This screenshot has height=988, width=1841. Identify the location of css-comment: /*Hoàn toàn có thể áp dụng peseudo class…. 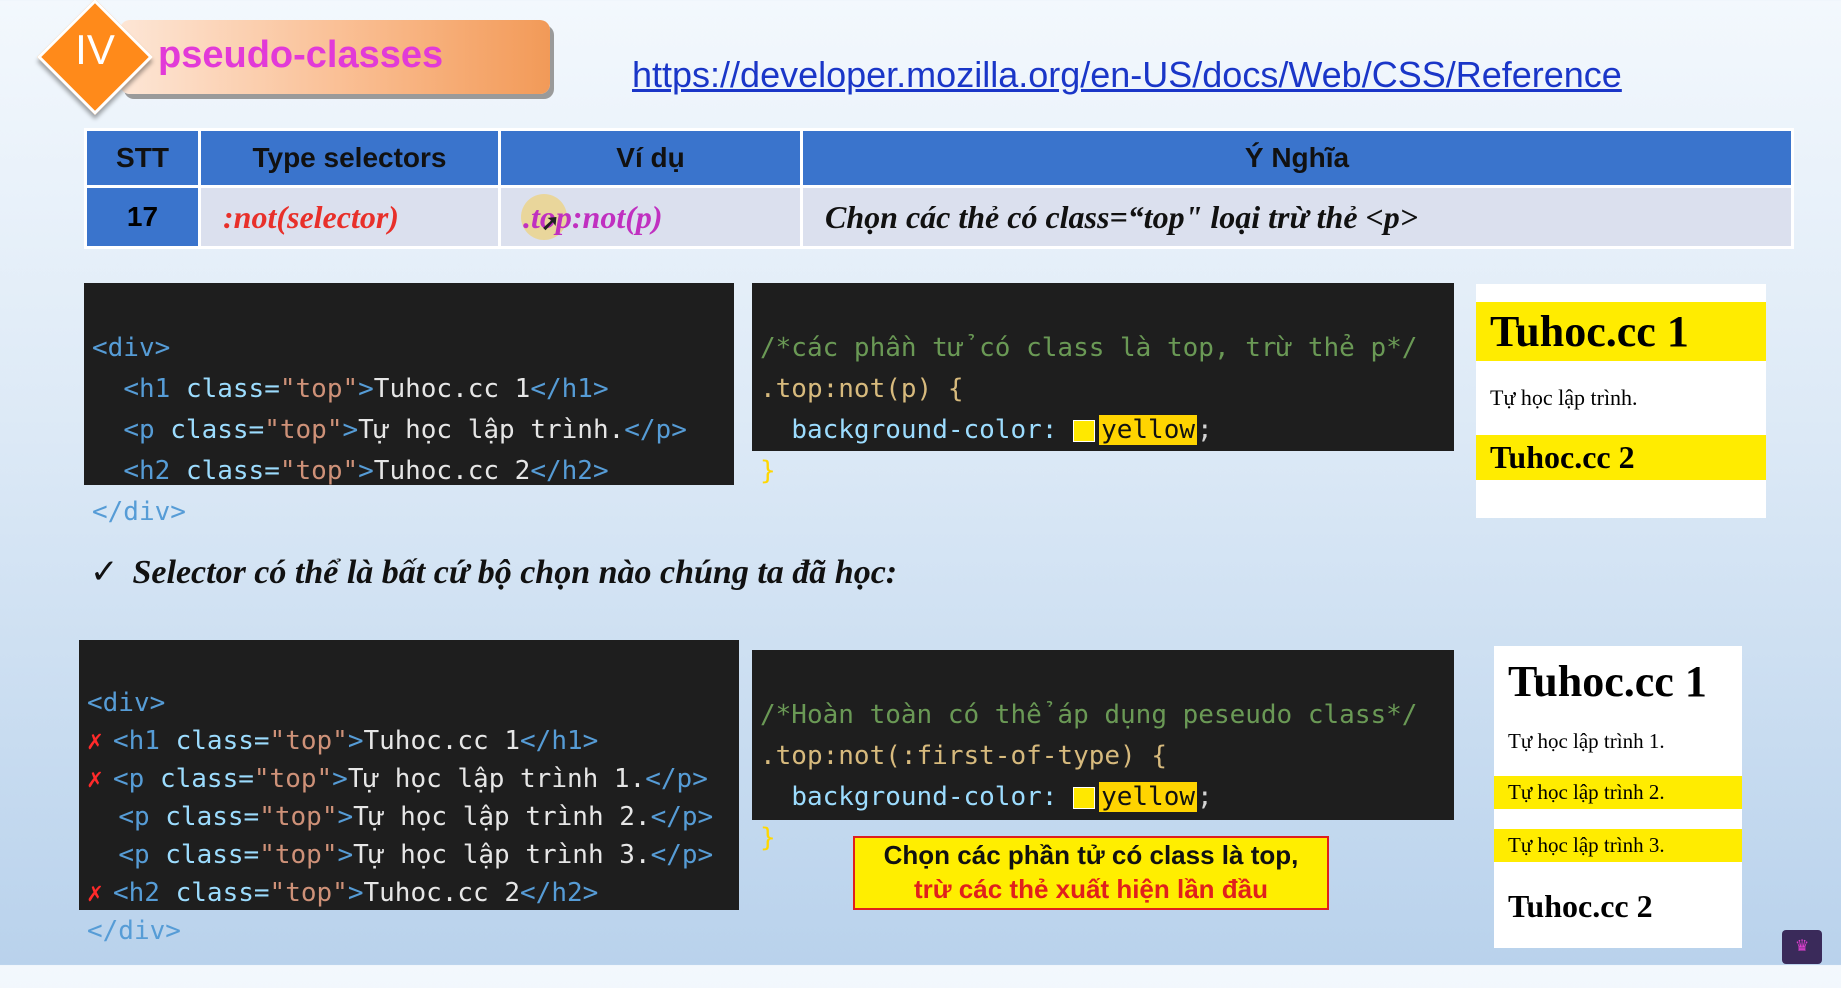
(1089, 715).